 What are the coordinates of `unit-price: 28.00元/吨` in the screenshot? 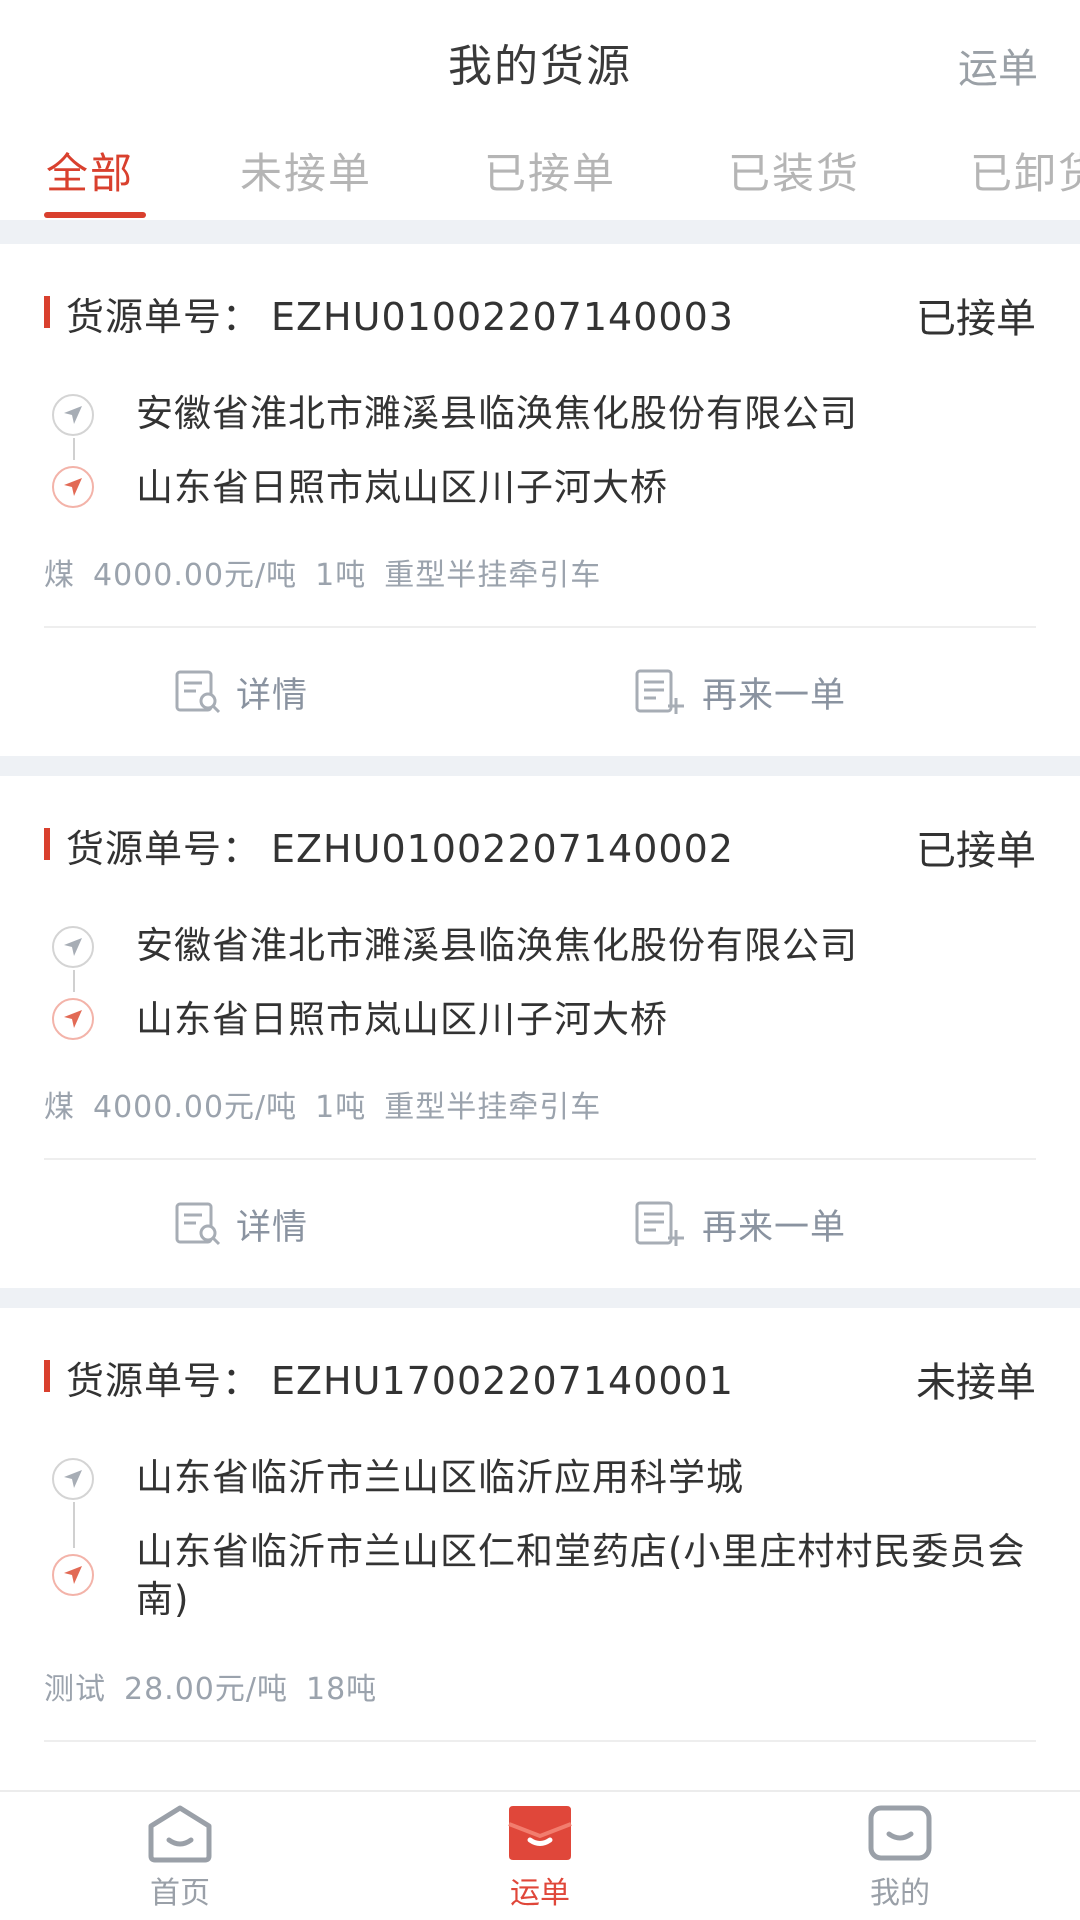 It's located at (206, 1689).